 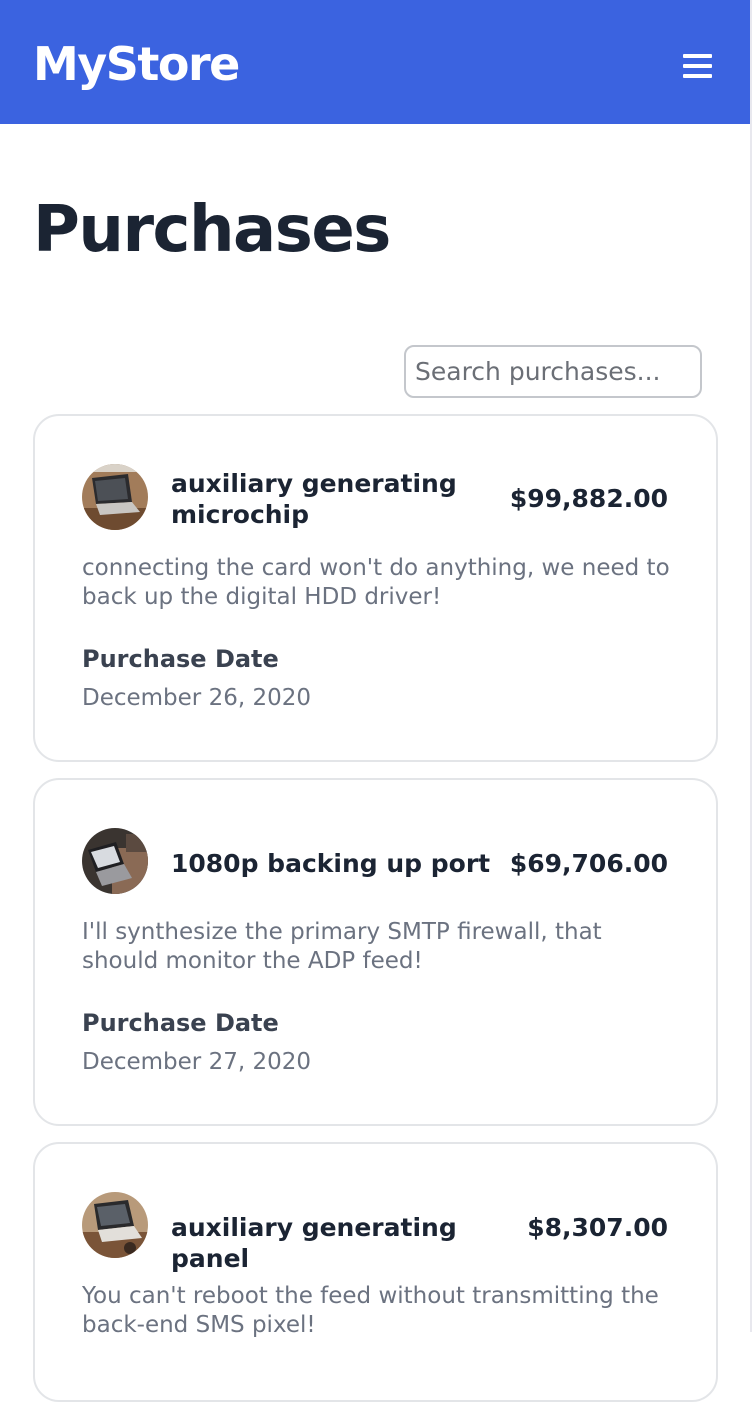 I want to click on product-price: $69,706.00, so click(x=588, y=863).